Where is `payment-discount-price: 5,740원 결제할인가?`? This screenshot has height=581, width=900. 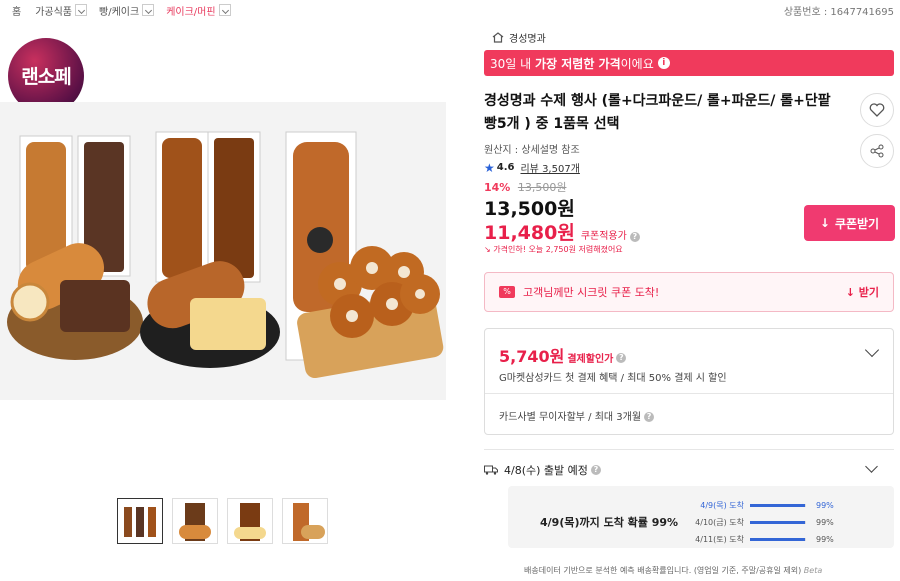 payment-discount-price: 5,740원 결제할인가? is located at coordinates (563, 355).